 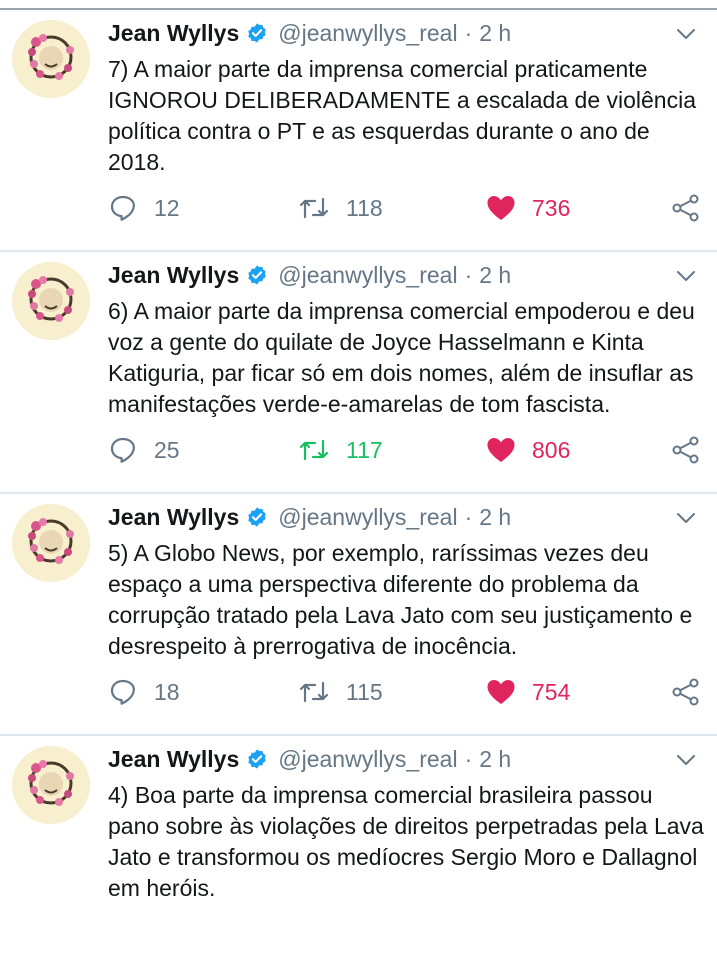 I want to click on retweet-count: 117, so click(x=364, y=449).